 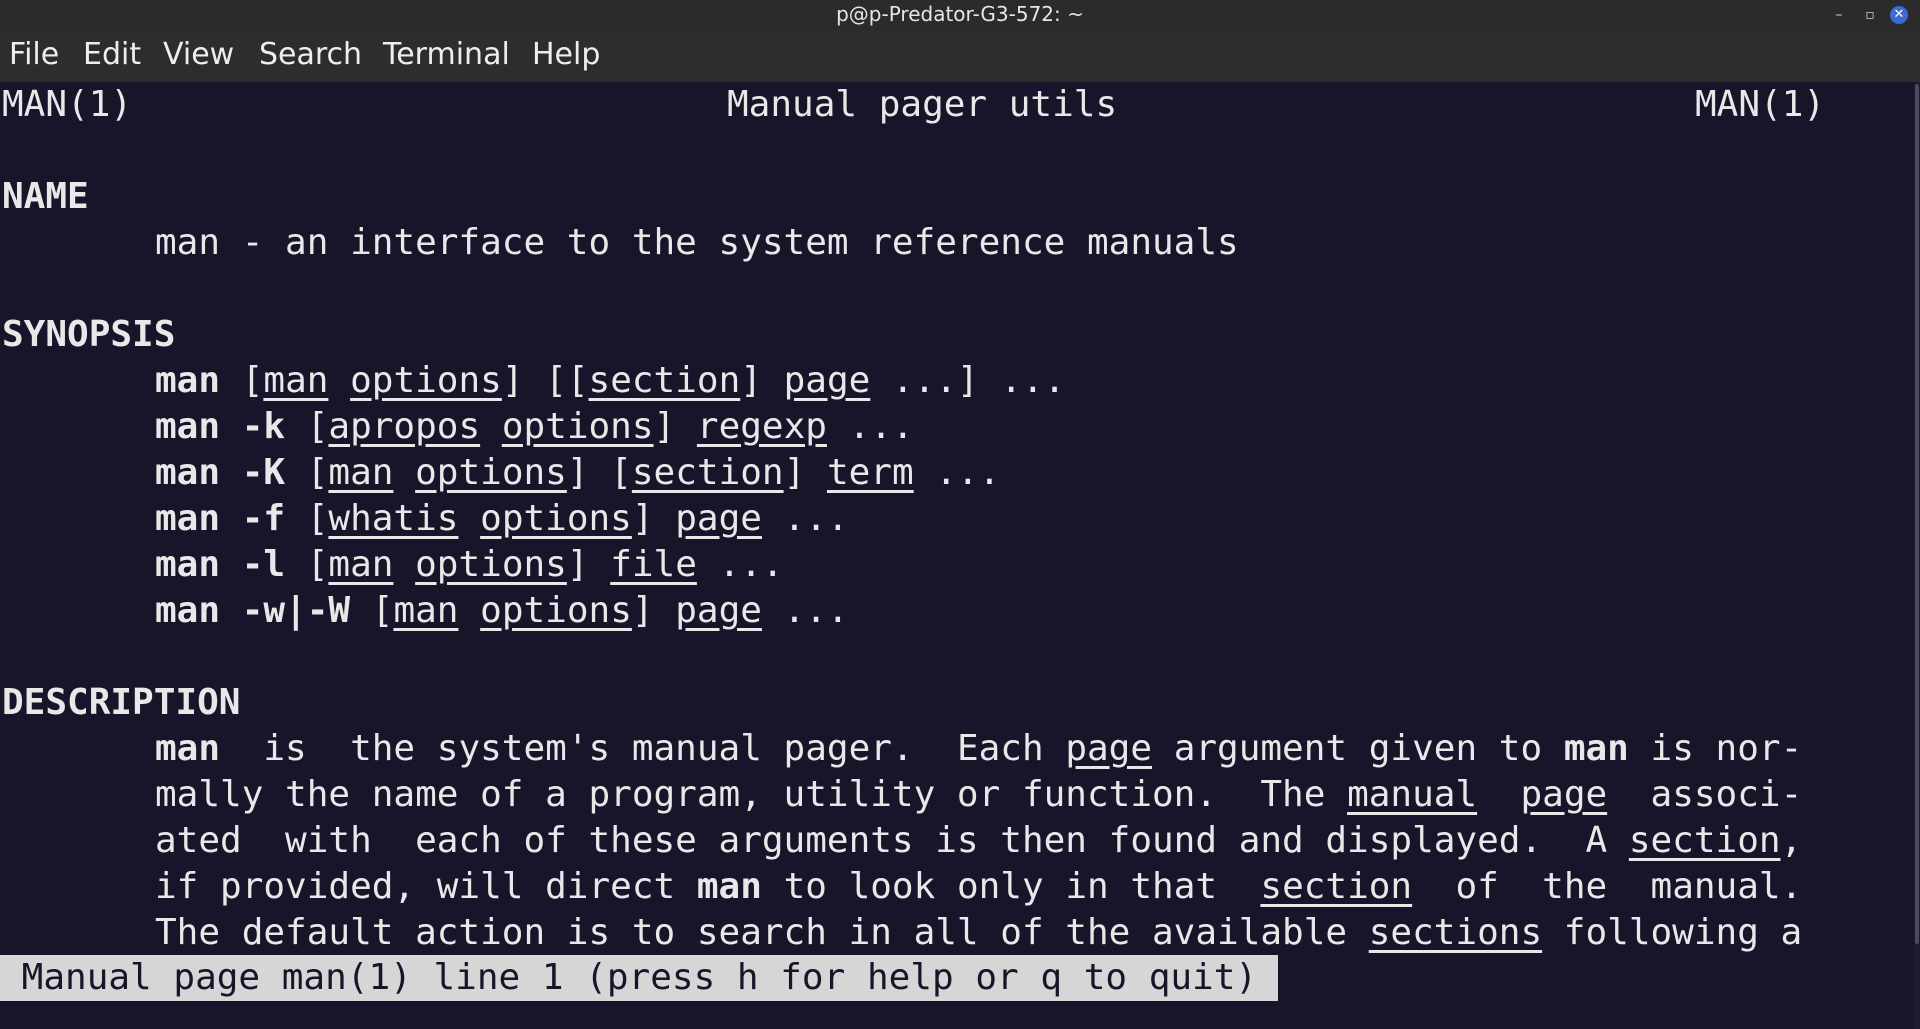 What do you see at coordinates (922, 104) in the screenshot?
I see `man-header-center: Manual pager utils` at bounding box center [922, 104].